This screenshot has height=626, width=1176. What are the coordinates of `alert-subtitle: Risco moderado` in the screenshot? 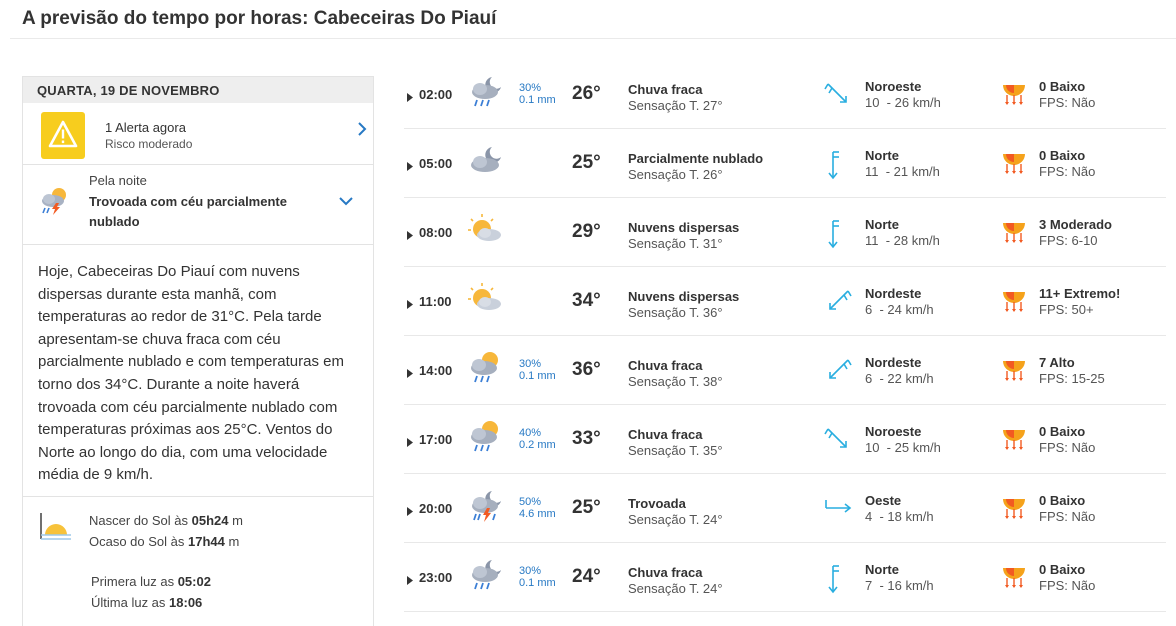 It's located at (149, 144).